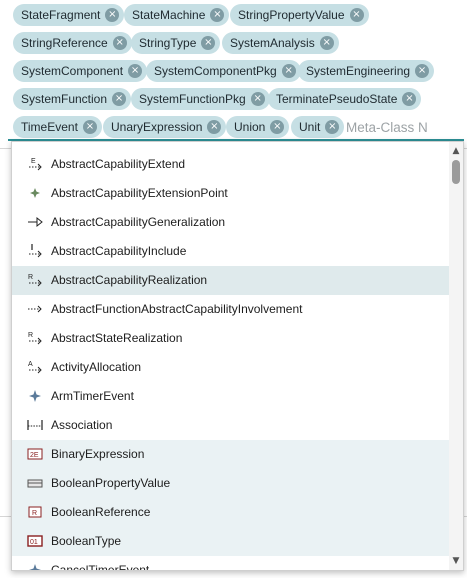 This screenshot has width=467, height=578. I want to click on chip: SystemFunctionPkg ×, so click(200, 99).